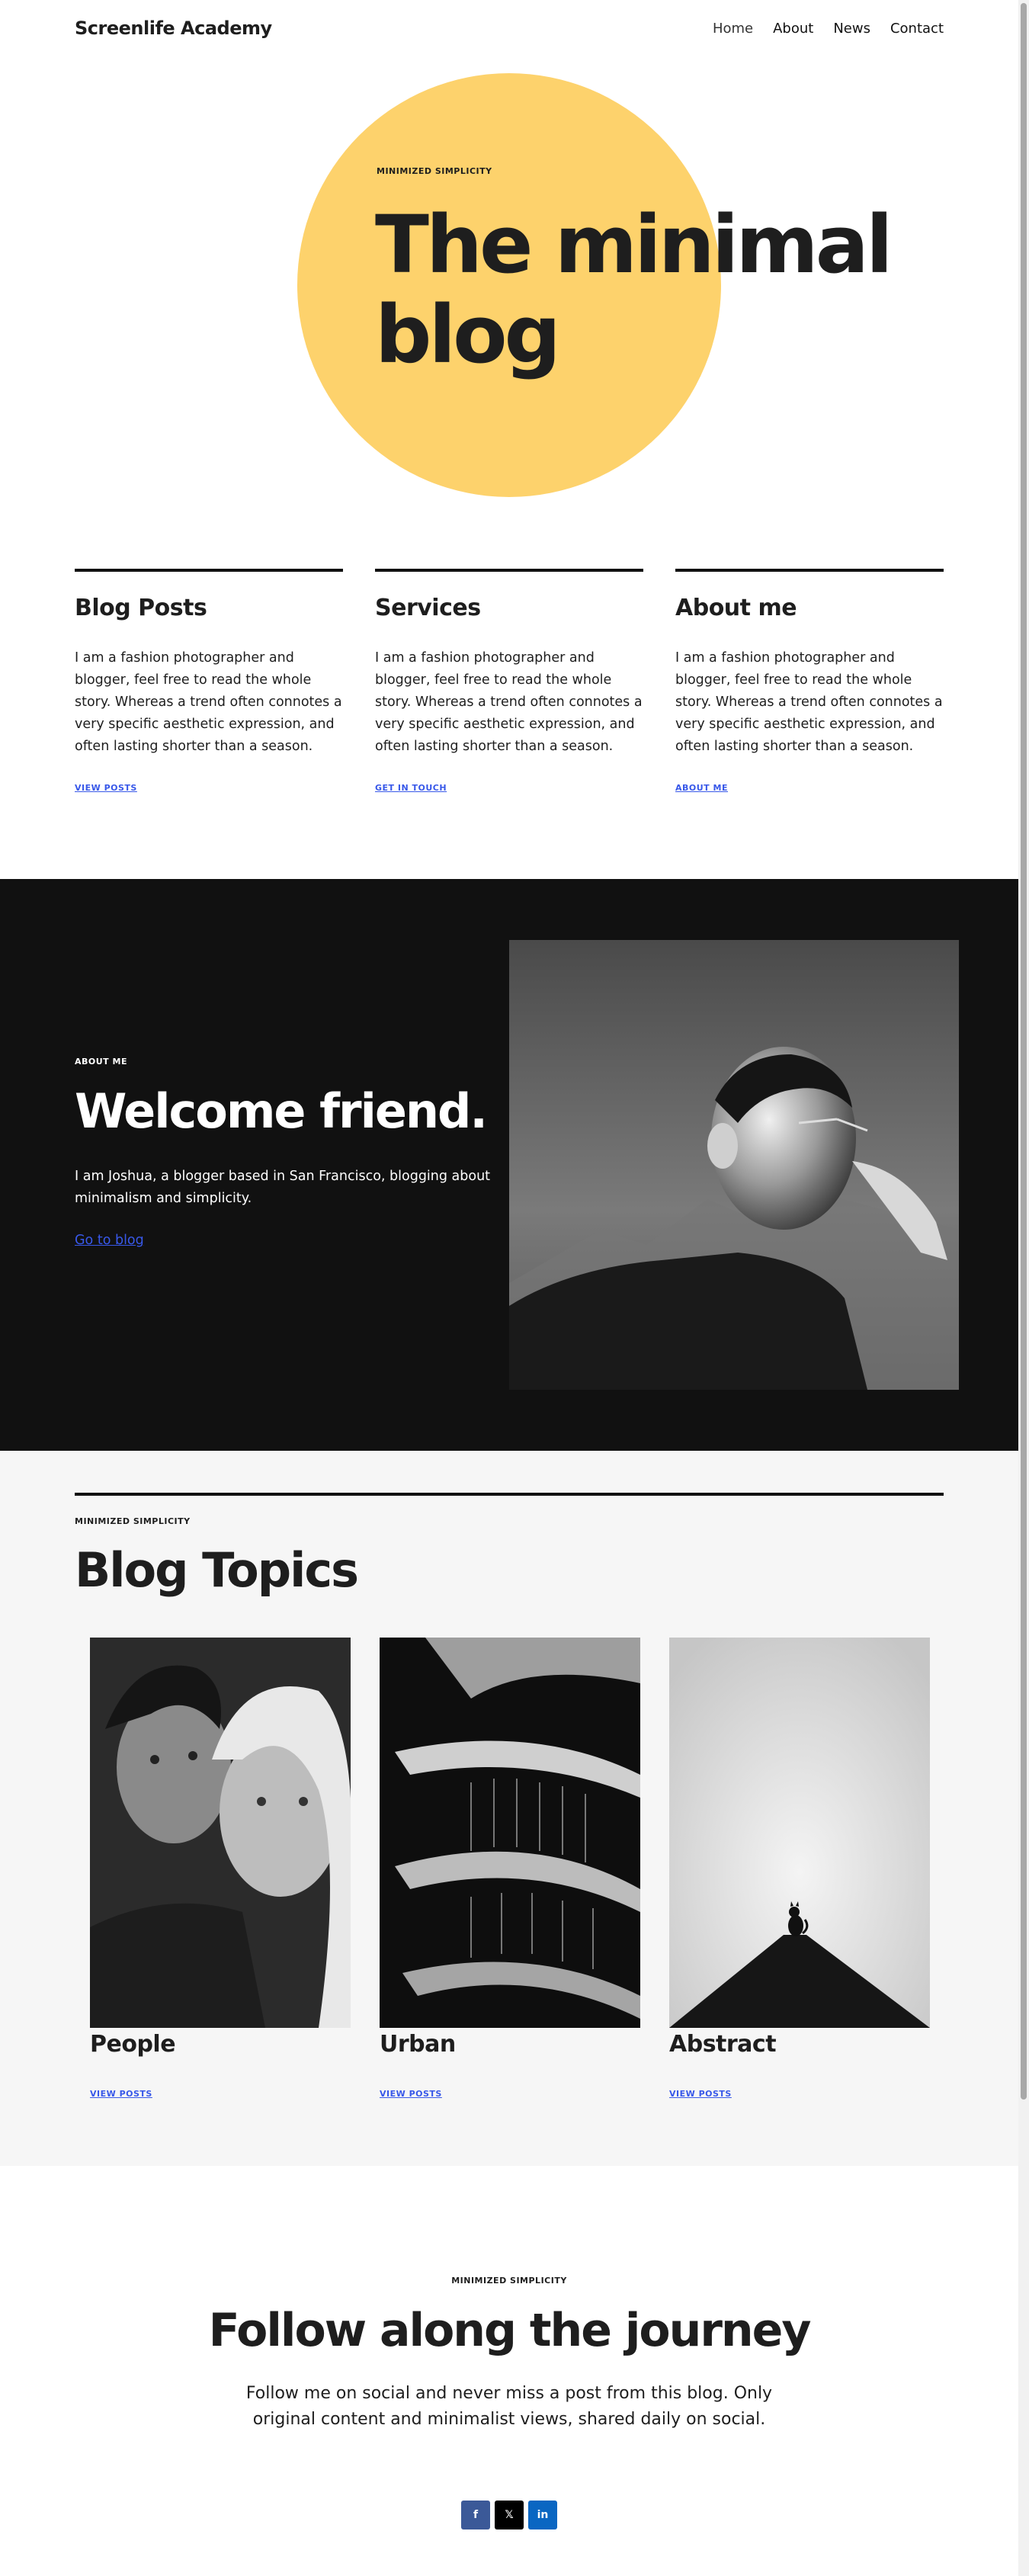 This screenshot has width=1029, height=2576. I want to click on column-title: About me, so click(736, 608).